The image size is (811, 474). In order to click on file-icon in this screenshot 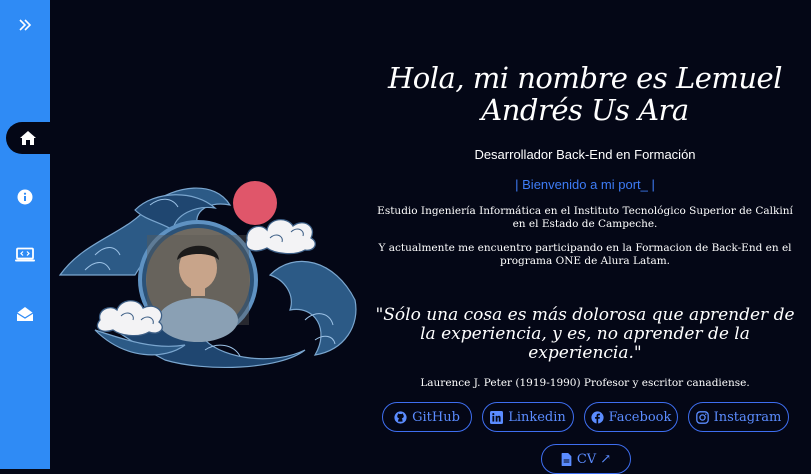, I will do `click(566, 459)`.